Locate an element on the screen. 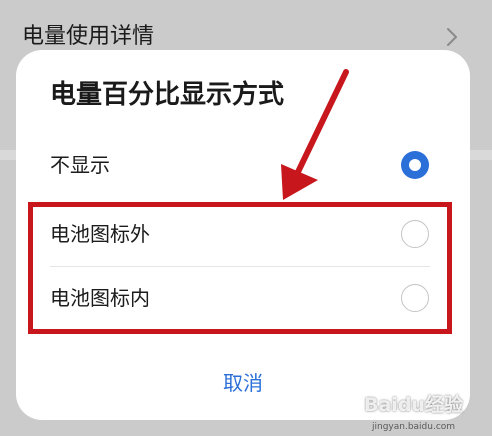  baidu-watermark-logo: Baidu经验 is located at coordinates (413, 405).